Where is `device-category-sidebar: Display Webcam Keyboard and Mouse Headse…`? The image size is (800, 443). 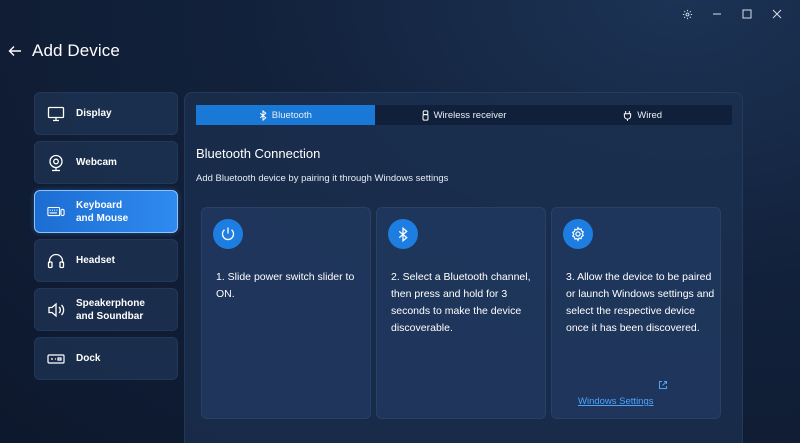
device-category-sidebar: Display Webcam Keyboard and Mouse Headse… is located at coordinates (106, 239).